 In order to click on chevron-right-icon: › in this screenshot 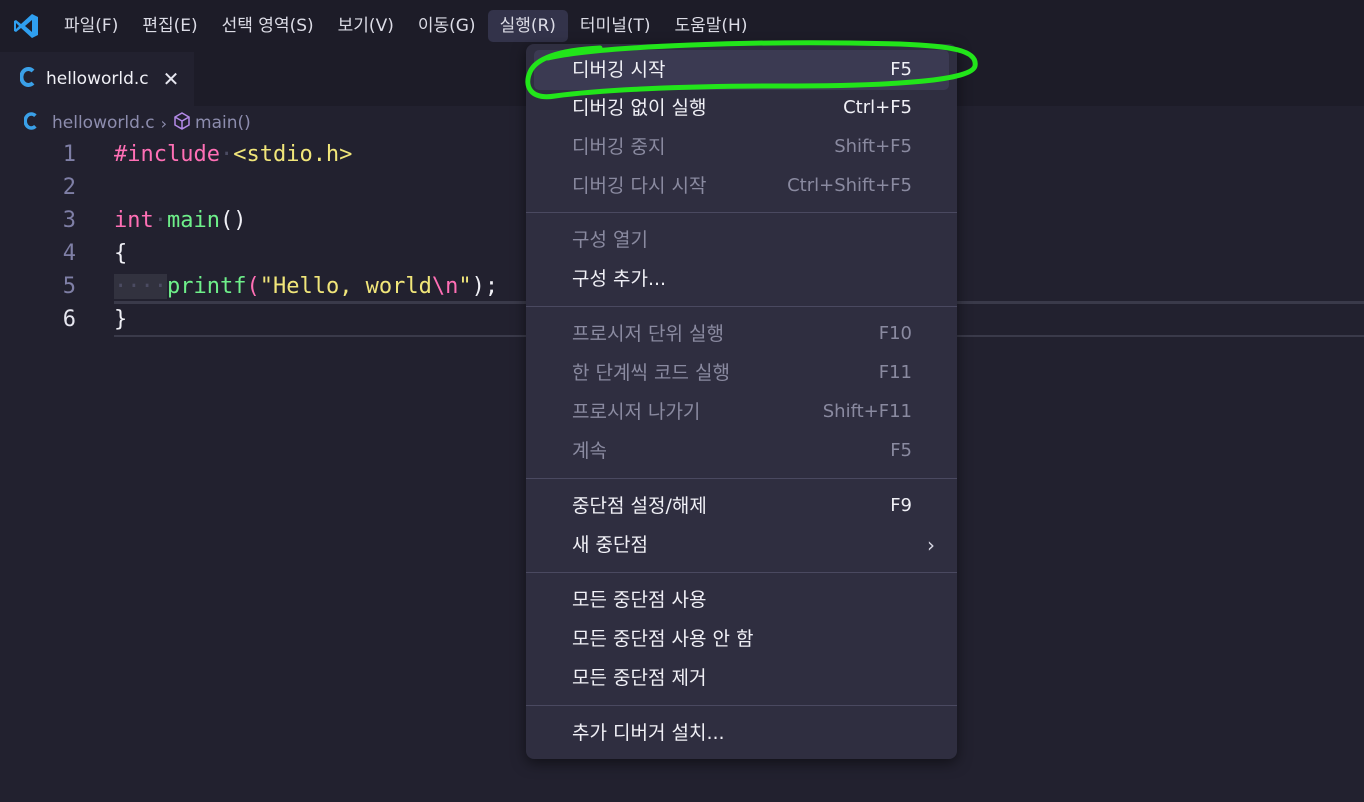, I will do `click(931, 545)`.